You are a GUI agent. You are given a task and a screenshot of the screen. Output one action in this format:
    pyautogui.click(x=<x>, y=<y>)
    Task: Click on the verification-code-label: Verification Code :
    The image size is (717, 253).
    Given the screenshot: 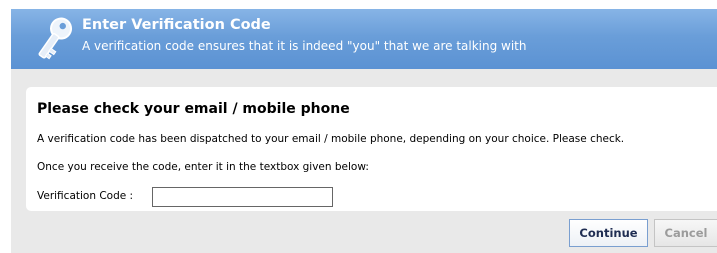 What is the action you would take?
    pyautogui.click(x=85, y=196)
    